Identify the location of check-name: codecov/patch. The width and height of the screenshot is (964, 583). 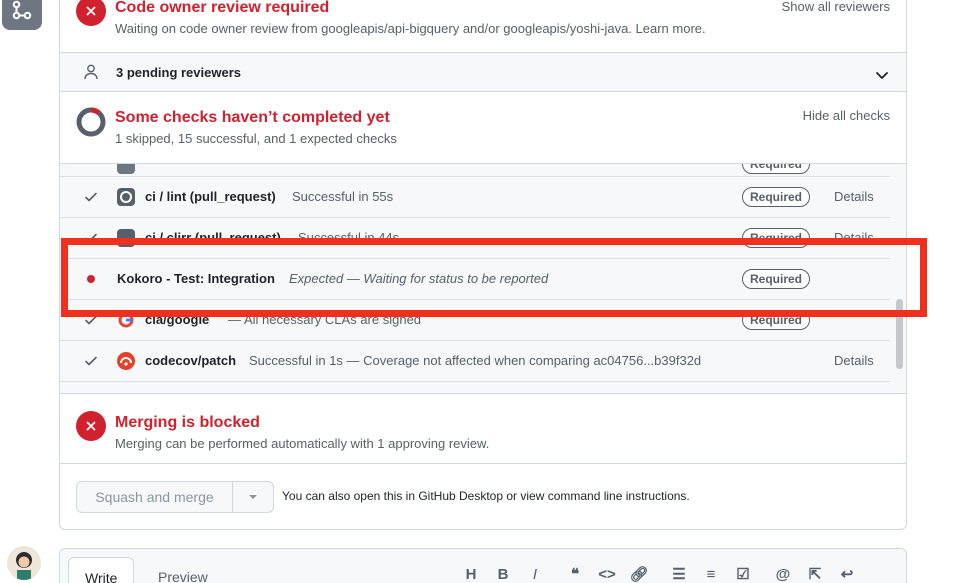
(191, 360).